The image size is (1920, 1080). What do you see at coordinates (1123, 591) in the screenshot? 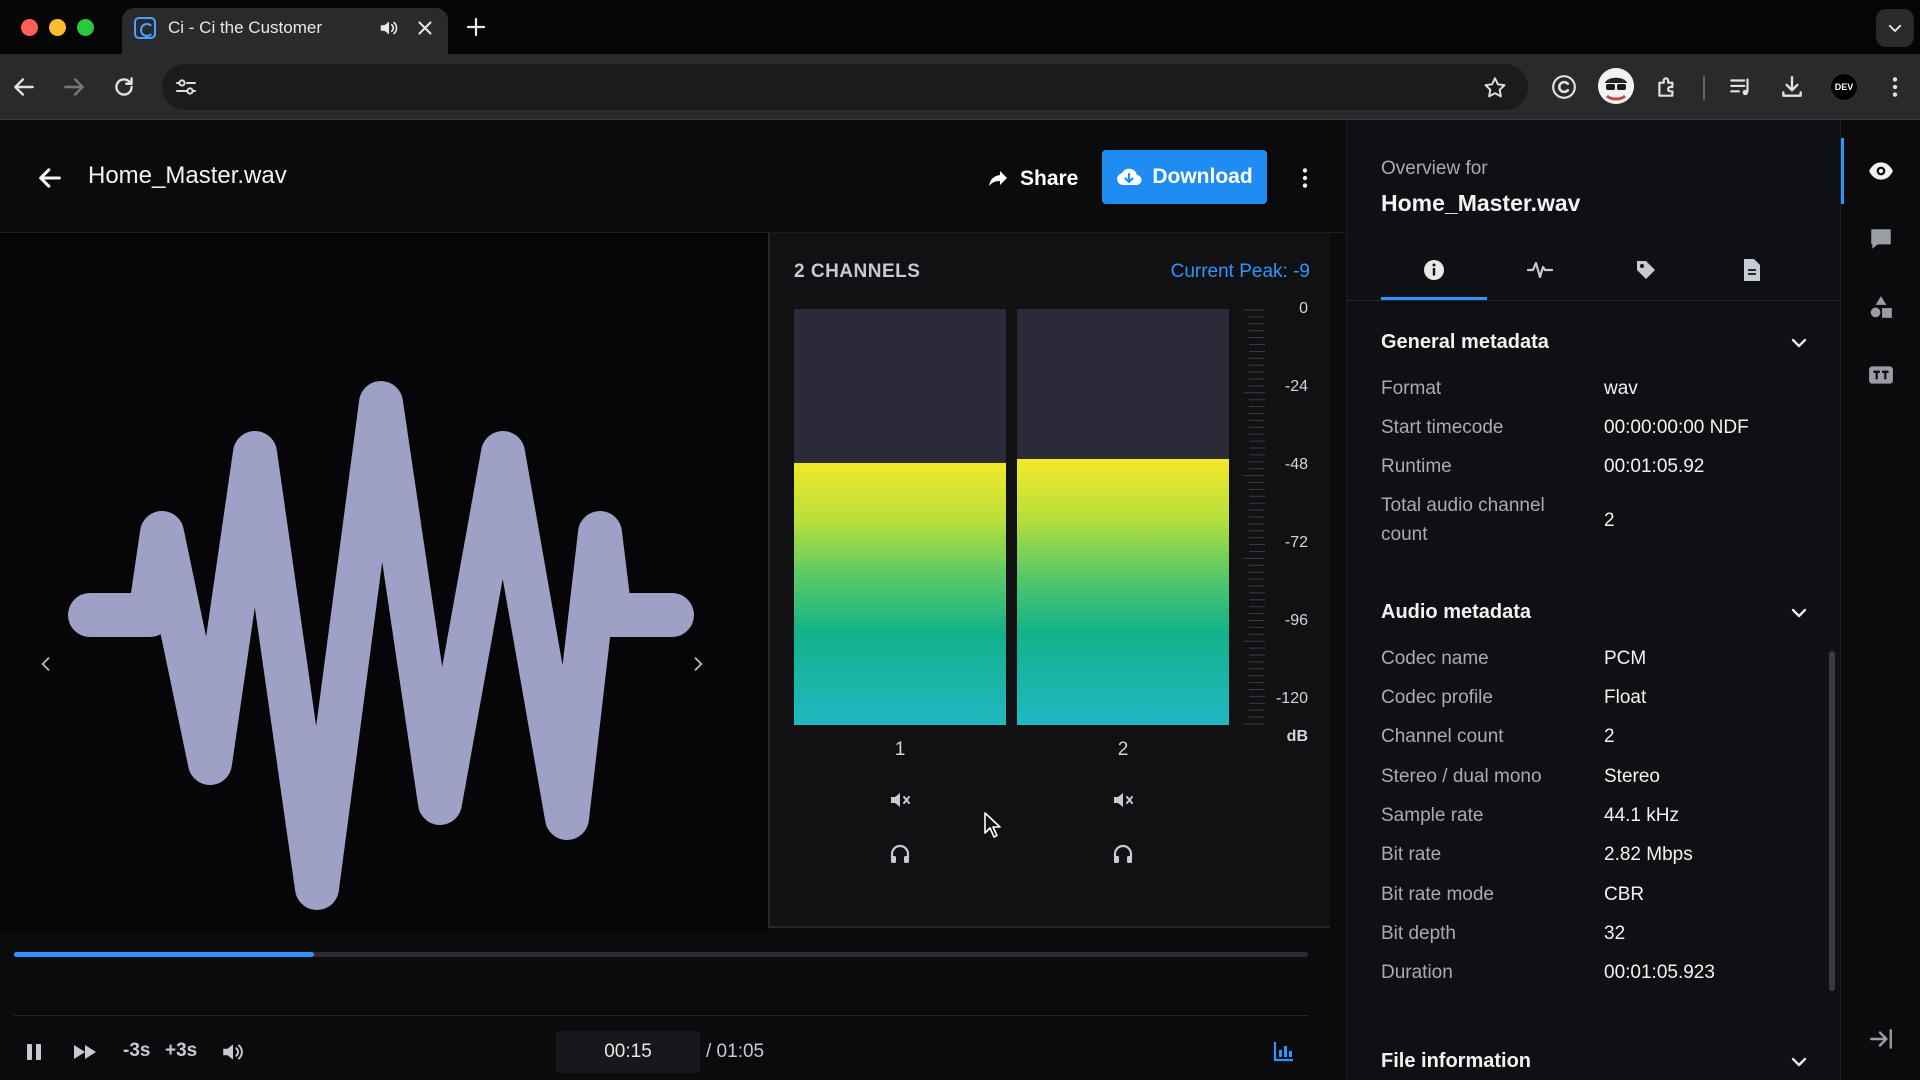
I see `channel-2-level-fill` at bounding box center [1123, 591].